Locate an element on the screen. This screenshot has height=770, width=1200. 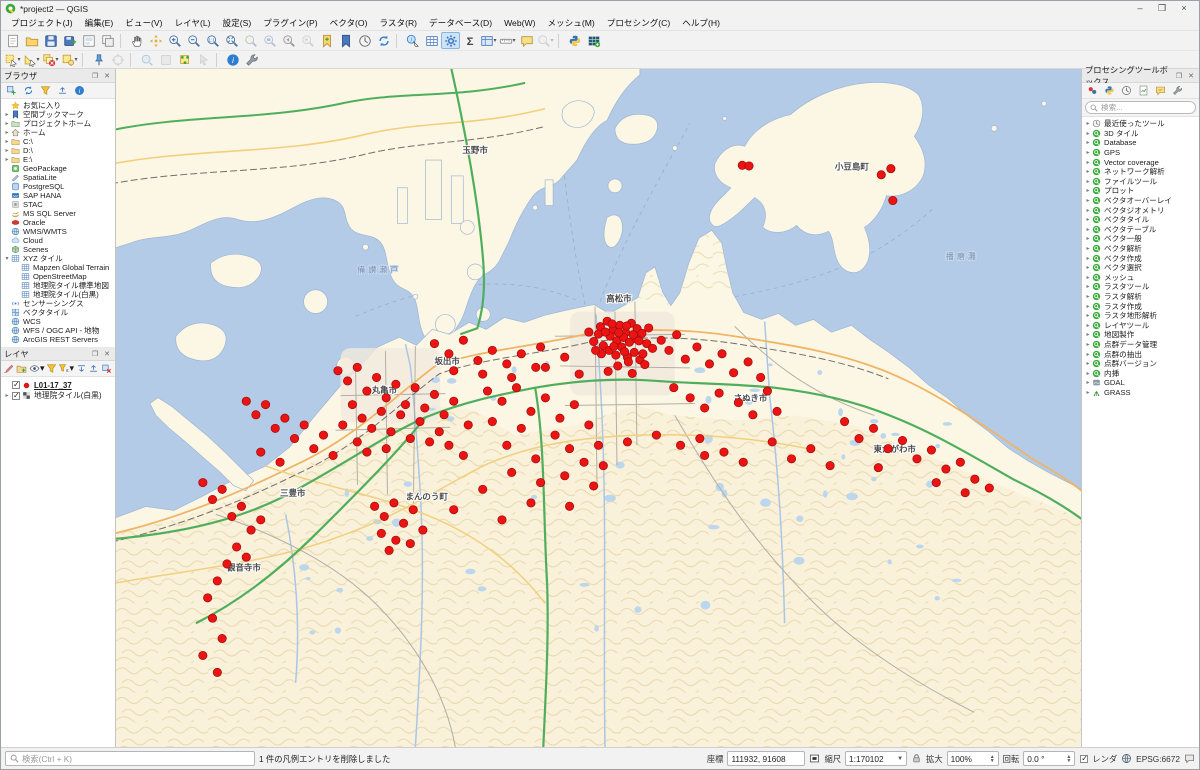
select-by-expression-button: ▾ is located at coordinates (69, 59).